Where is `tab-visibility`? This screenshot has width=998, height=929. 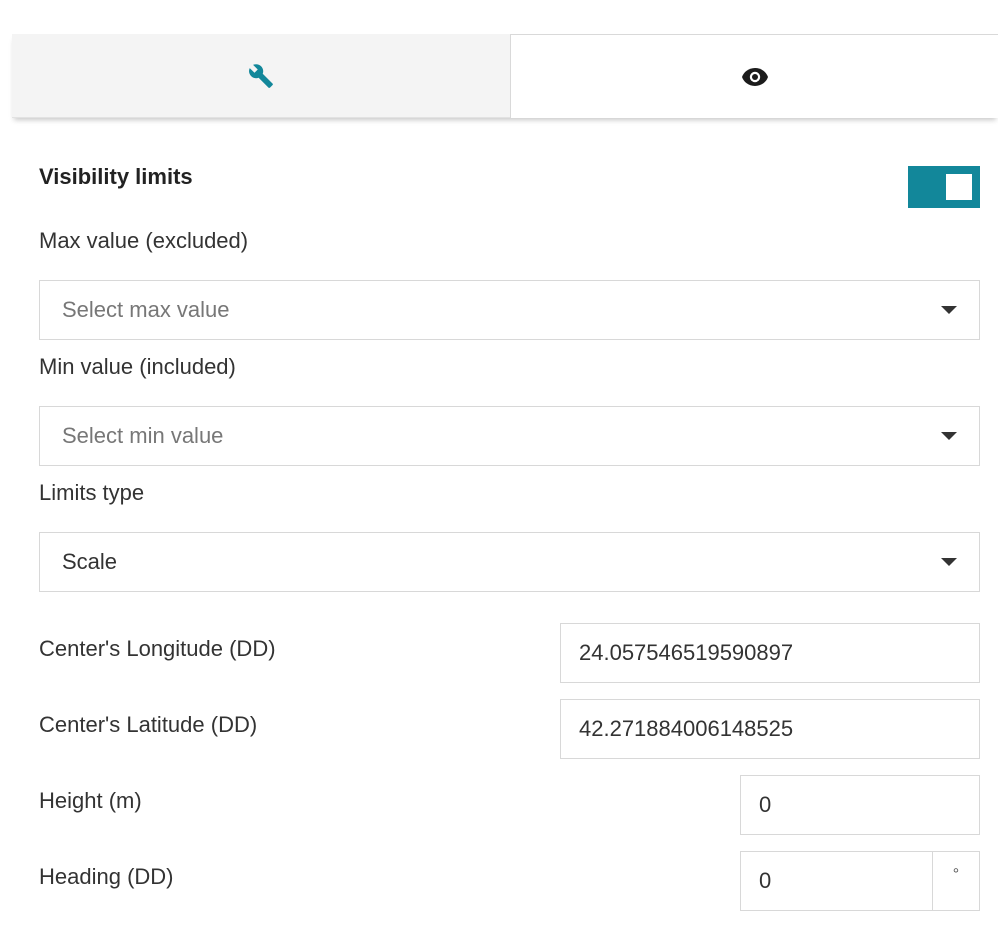 tab-visibility is located at coordinates (754, 76).